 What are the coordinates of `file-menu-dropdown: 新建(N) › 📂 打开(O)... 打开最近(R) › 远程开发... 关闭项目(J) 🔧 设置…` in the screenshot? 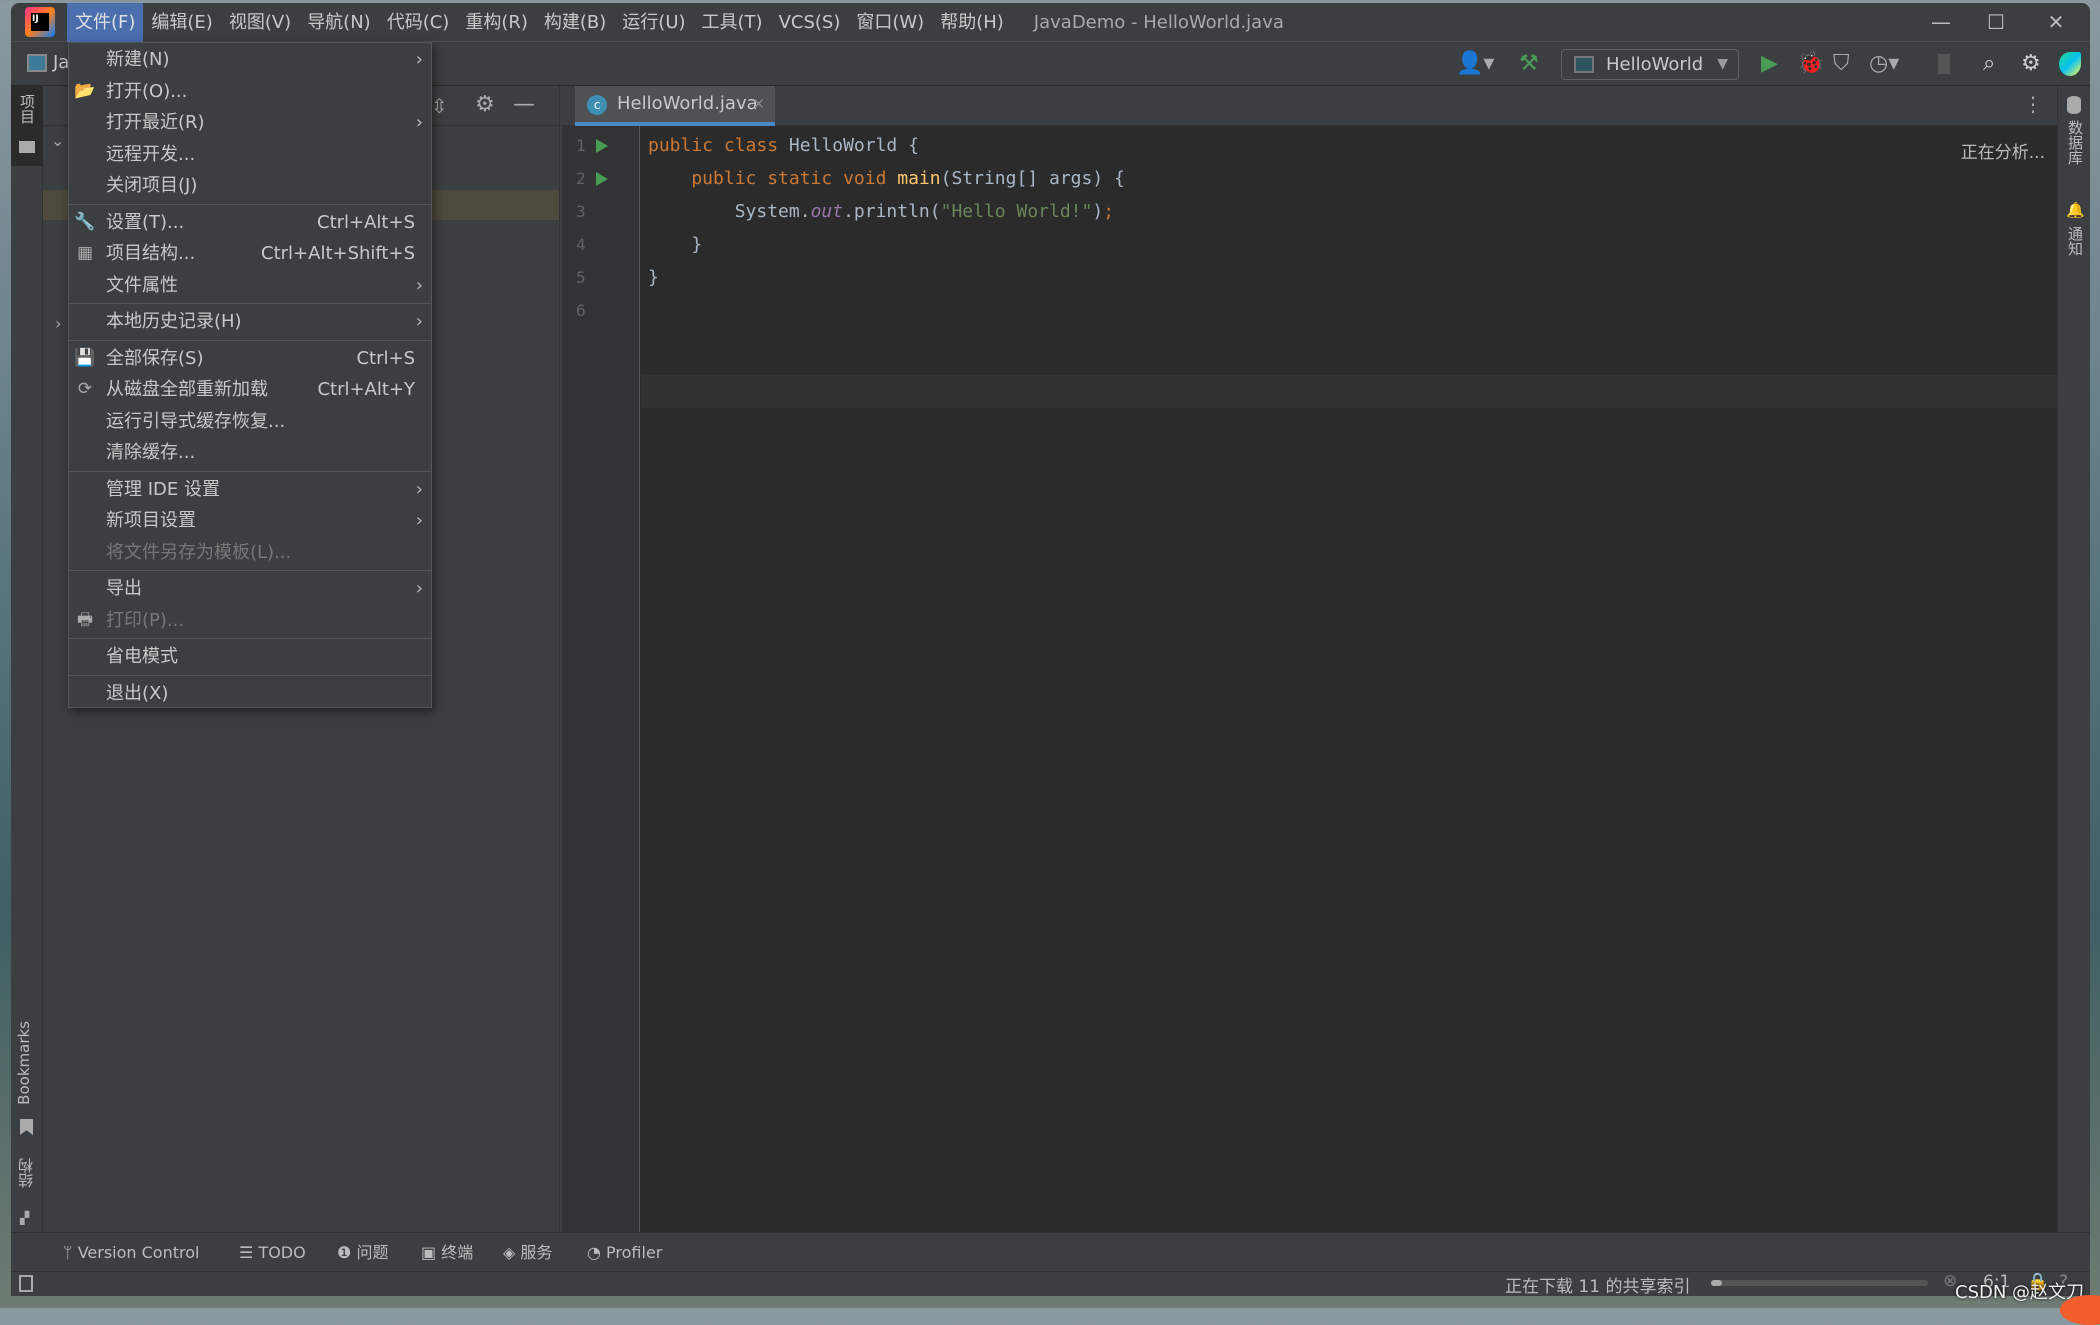 It's located at (250, 375).